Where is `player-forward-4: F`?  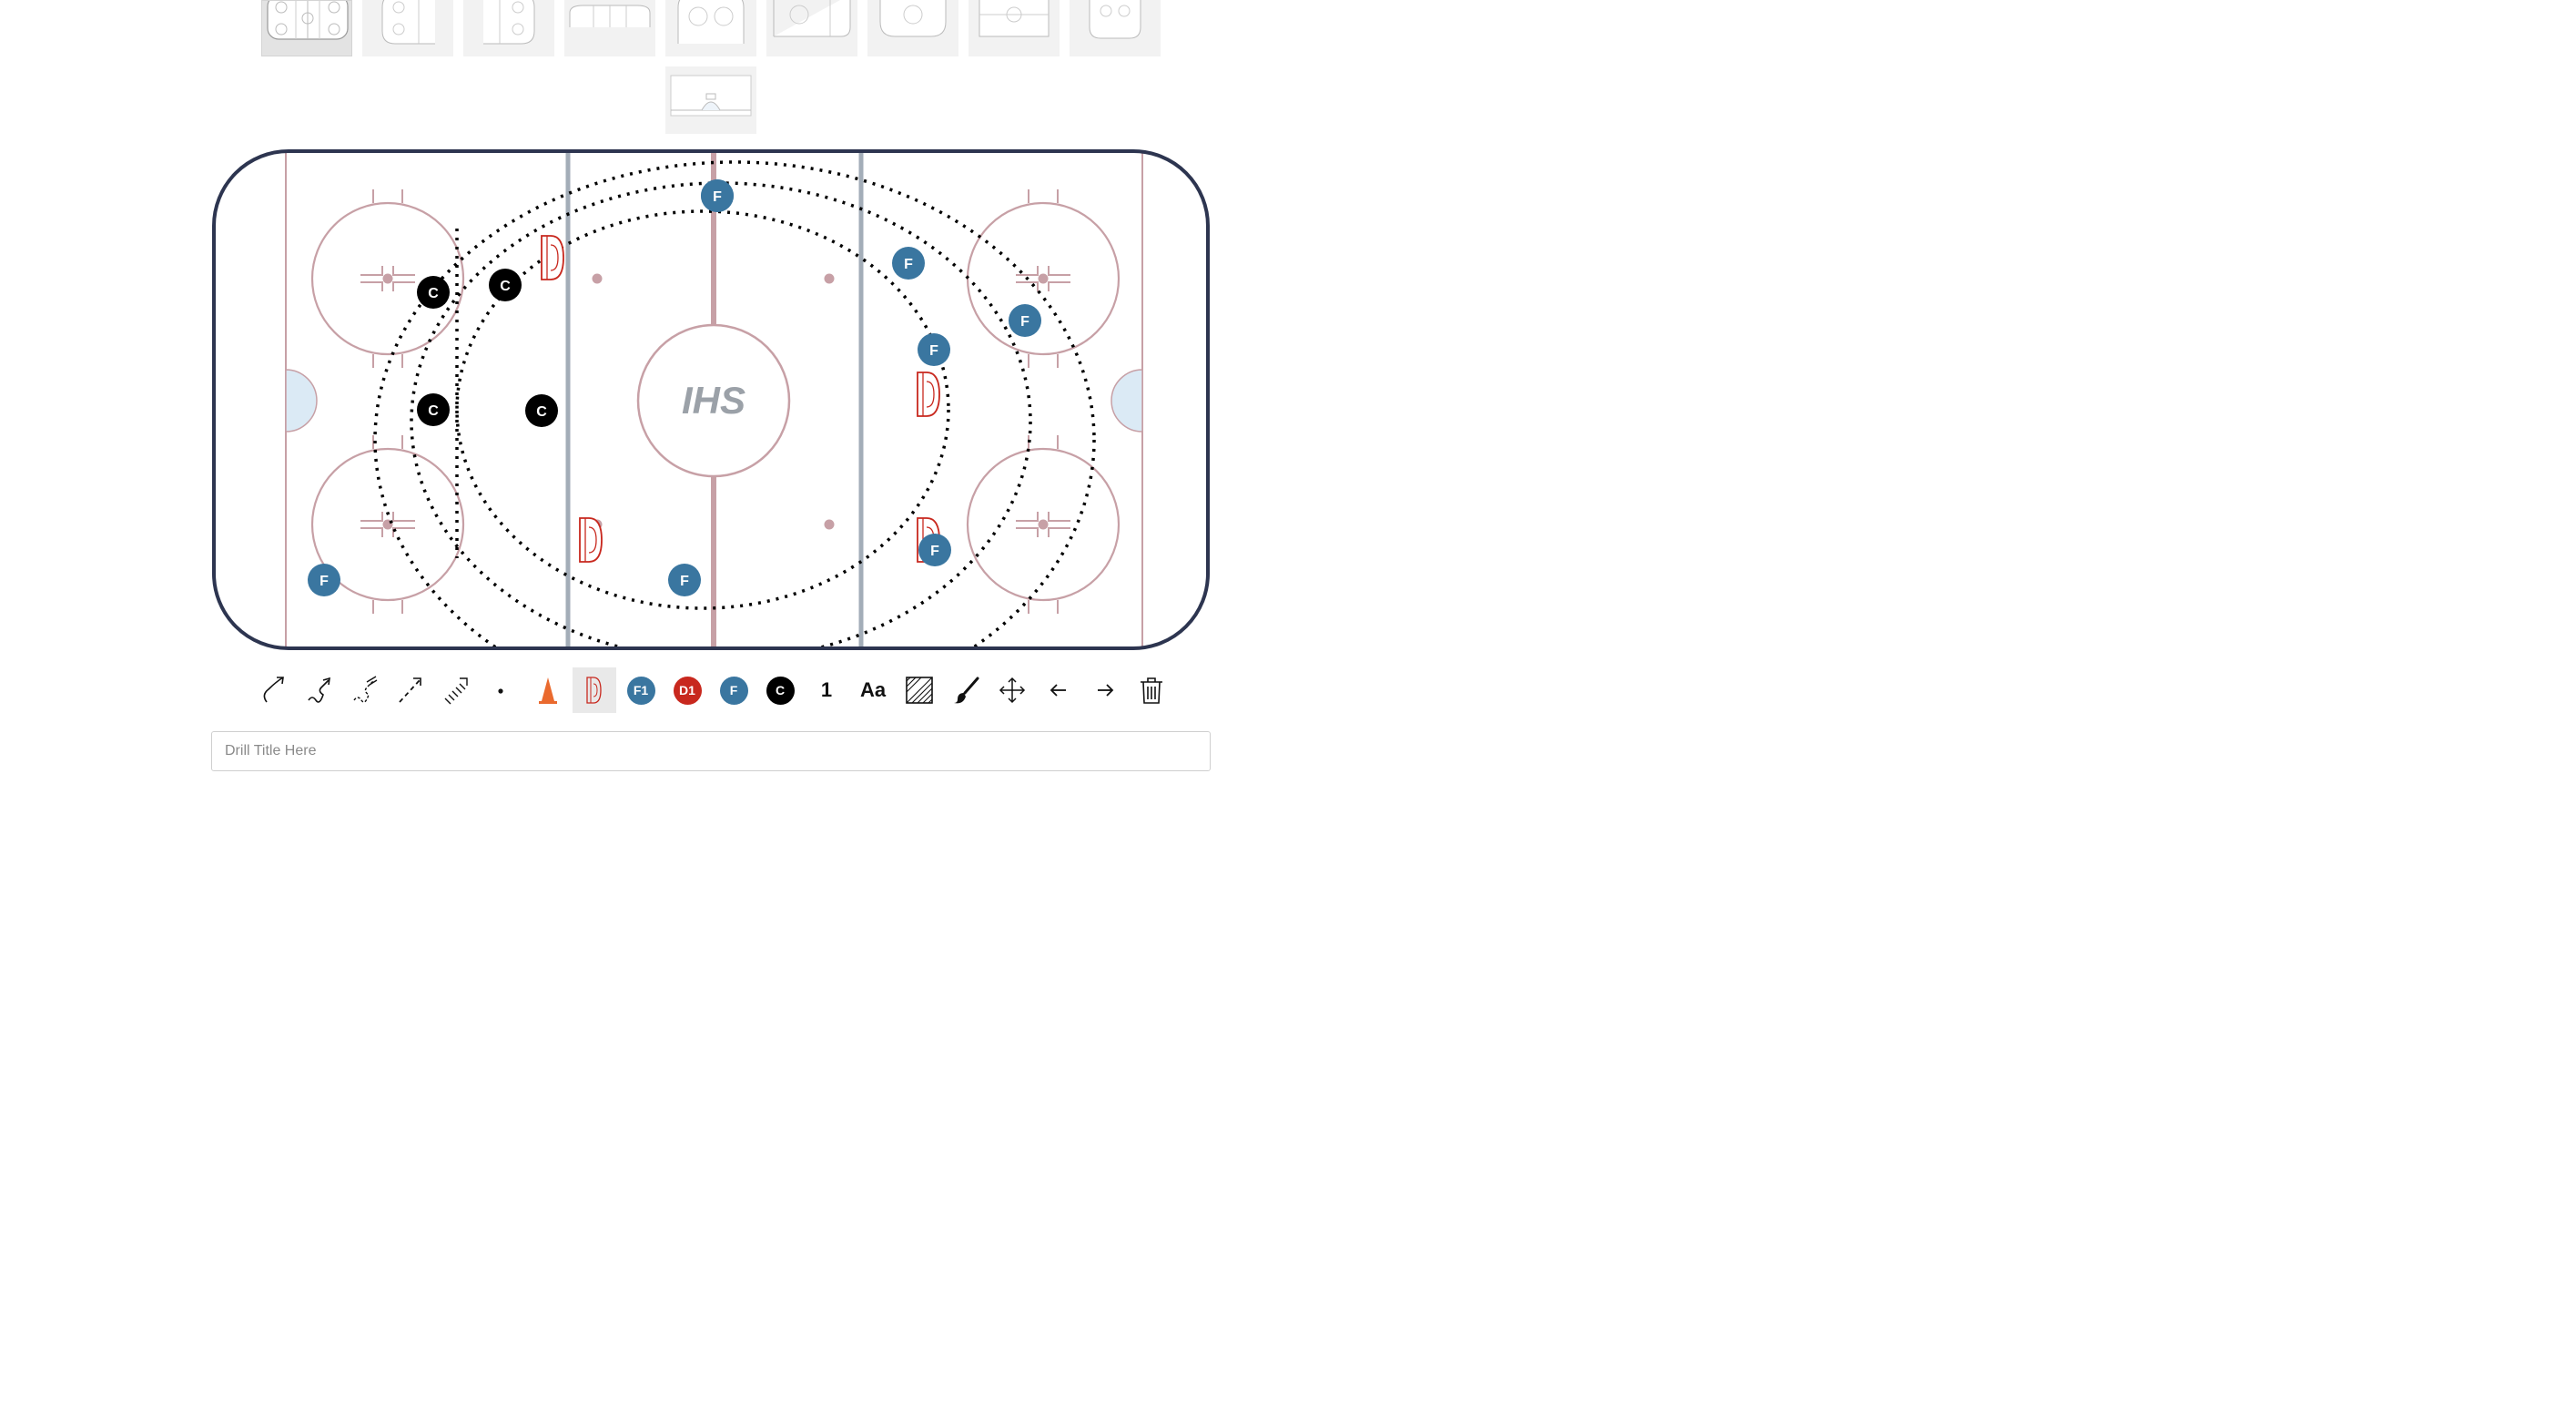
player-forward-4: F is located at coordinates (934, 350).